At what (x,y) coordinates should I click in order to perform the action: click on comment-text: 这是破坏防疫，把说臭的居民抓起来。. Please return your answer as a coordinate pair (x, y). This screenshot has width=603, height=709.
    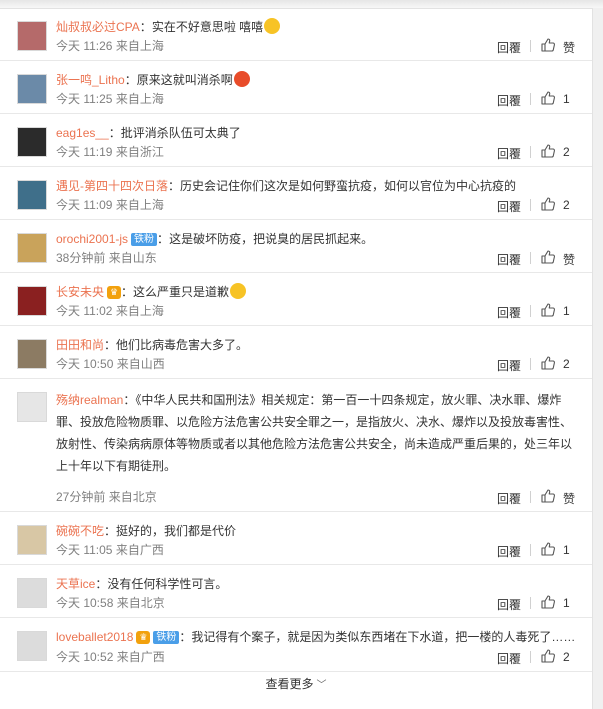
    Looking at the image, I should click on (271, 239).